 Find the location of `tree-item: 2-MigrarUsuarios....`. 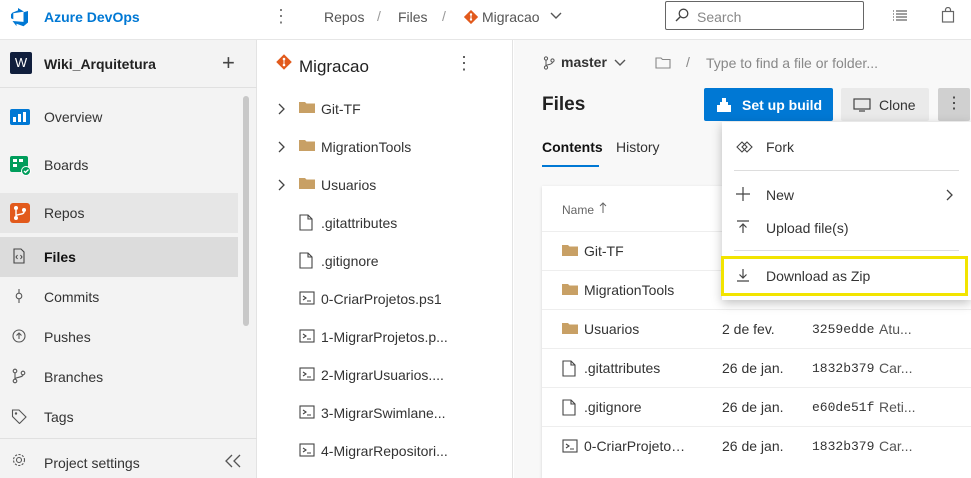

tree-item: 2-MigrarUsuarios.... is located at coordinates (385, 375).